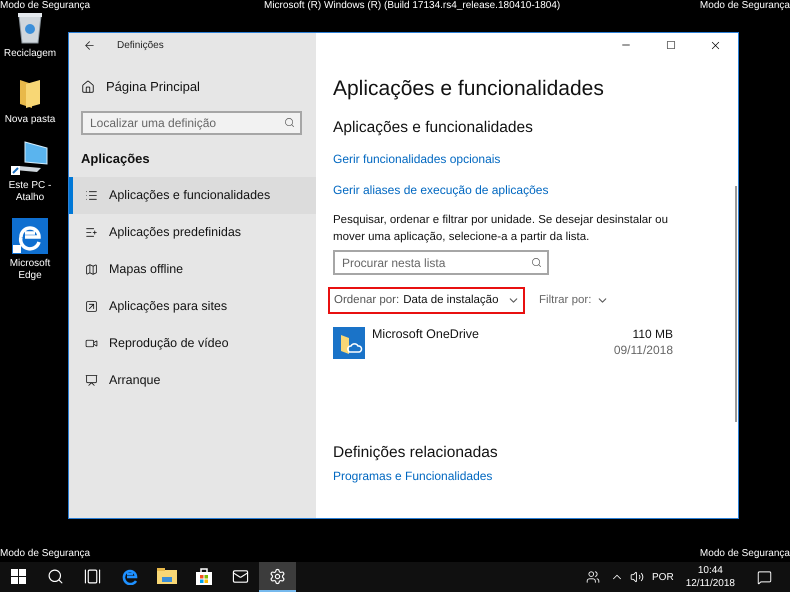  Describe the element at coordinates (30, 120) in the screenshot. I see `desktop-icon-label: Nova pasta` at that location.